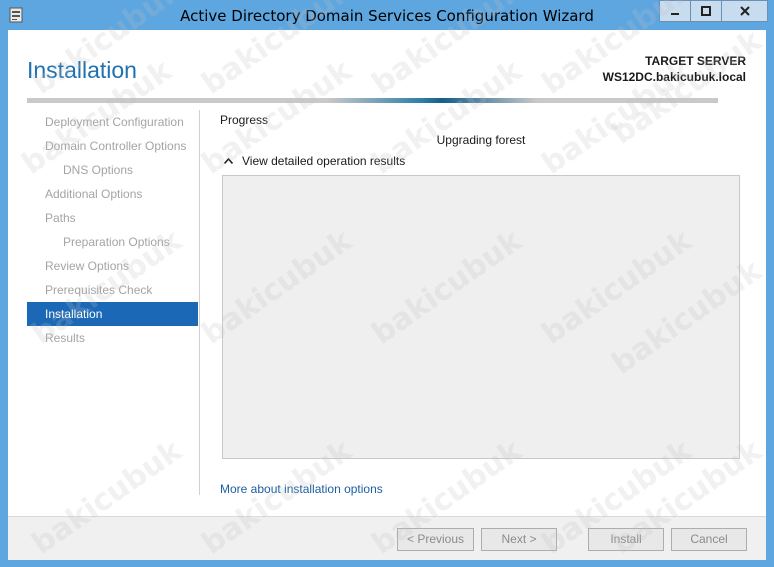 The image size is (774, 567). What do you see at coordinates (98, 170) in the screenshot?
I see `nav-item-dns-options: DNS Options` at bounding box center [98, 170].